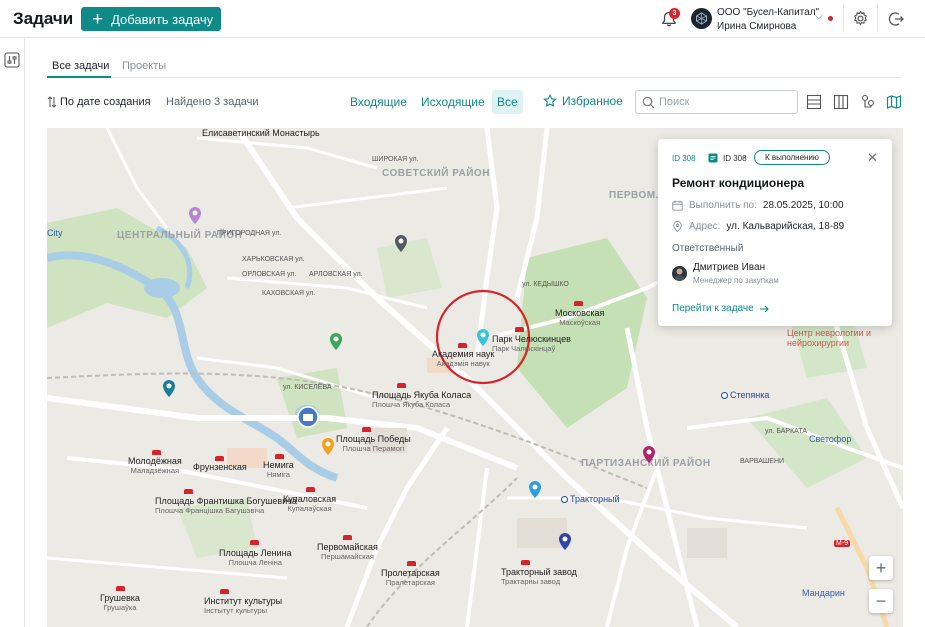  What do you see at coordinates (705, 226) in the screenshot?
I see `address-key: Адрес:` at bounding box center [705, 226].